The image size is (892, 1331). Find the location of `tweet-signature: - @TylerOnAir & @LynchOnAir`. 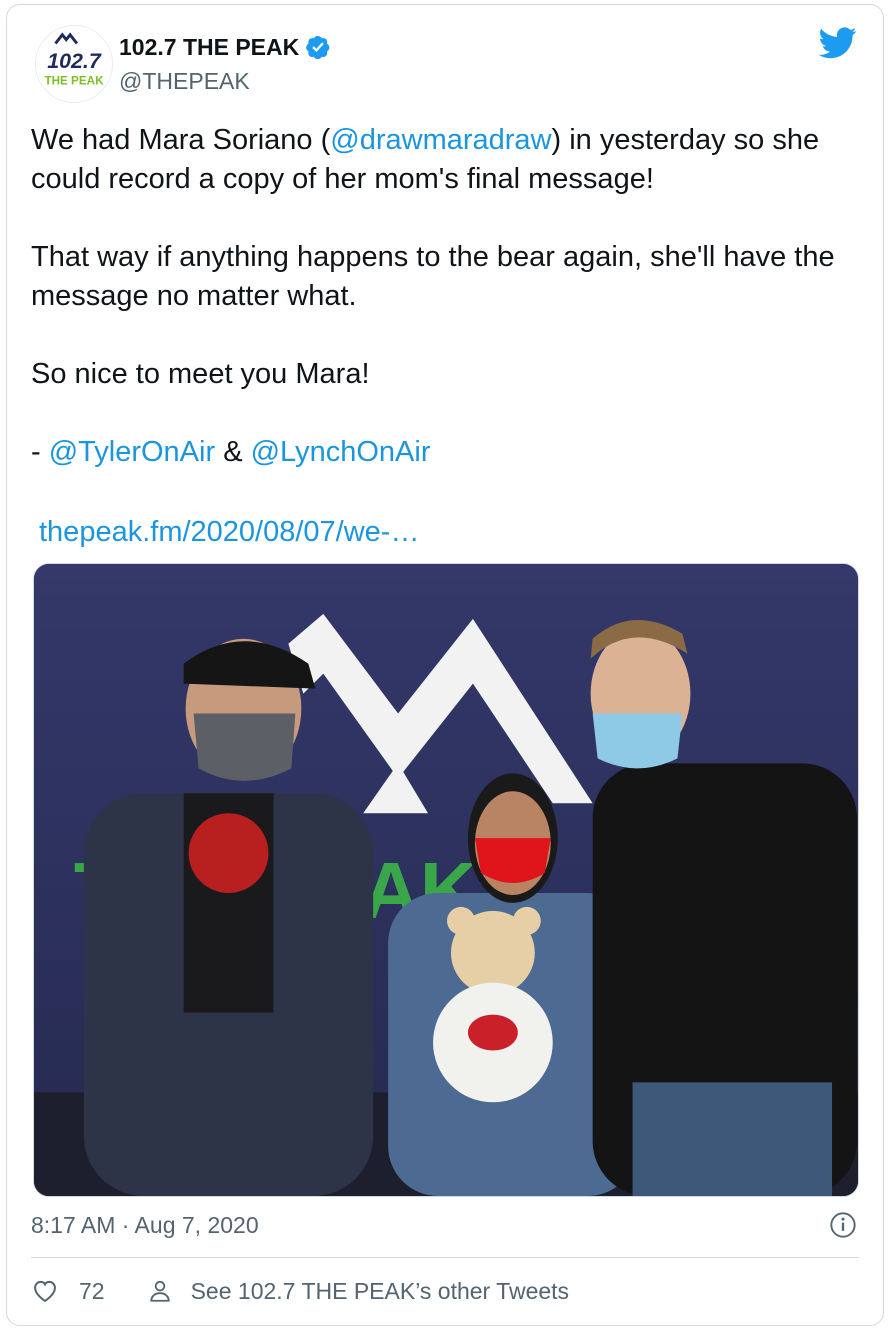

tweet-signature: - @TylerOnAir & @LynchOnAir is located at coordinates (451, 452).